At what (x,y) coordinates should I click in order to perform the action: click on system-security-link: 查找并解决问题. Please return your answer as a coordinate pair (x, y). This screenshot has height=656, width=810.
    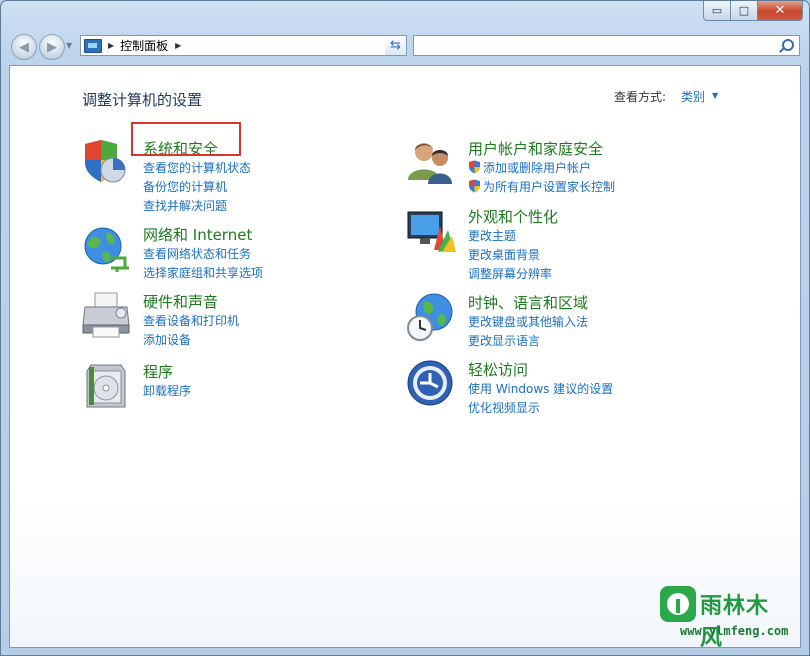
    Looking at the image, I should click on (185, 205).